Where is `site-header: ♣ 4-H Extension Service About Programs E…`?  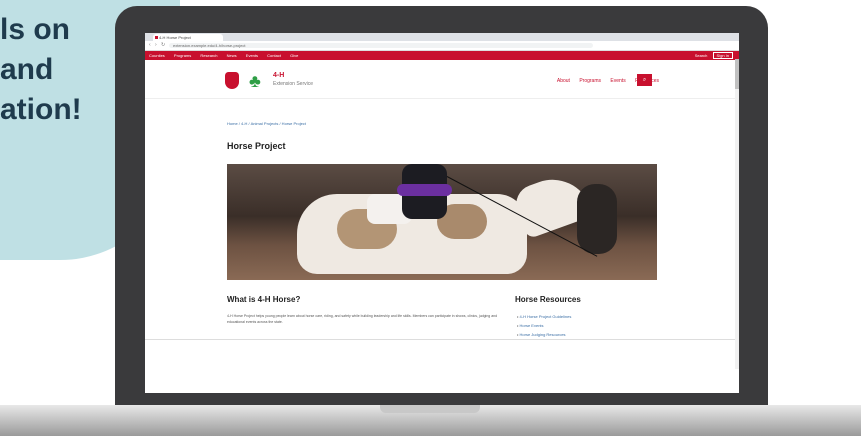
site-header: ♣ 4-H Extension Service About Programs E… is located at coordinates (442, 79).